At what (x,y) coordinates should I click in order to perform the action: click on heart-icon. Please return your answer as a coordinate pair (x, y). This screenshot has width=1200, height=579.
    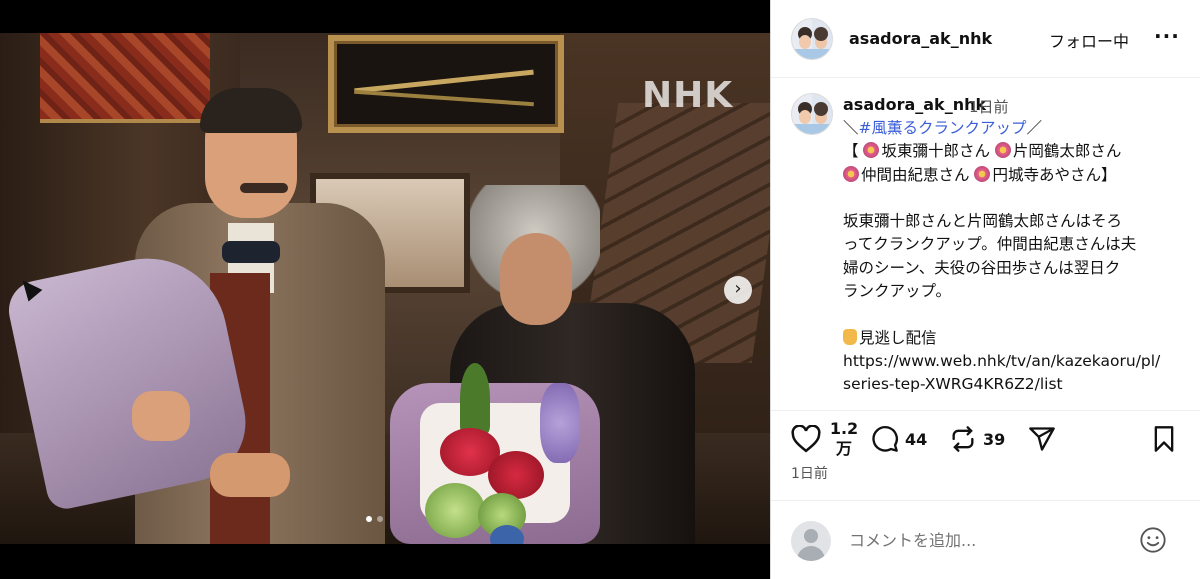
    Looking at the image, I should click on (806, 439).